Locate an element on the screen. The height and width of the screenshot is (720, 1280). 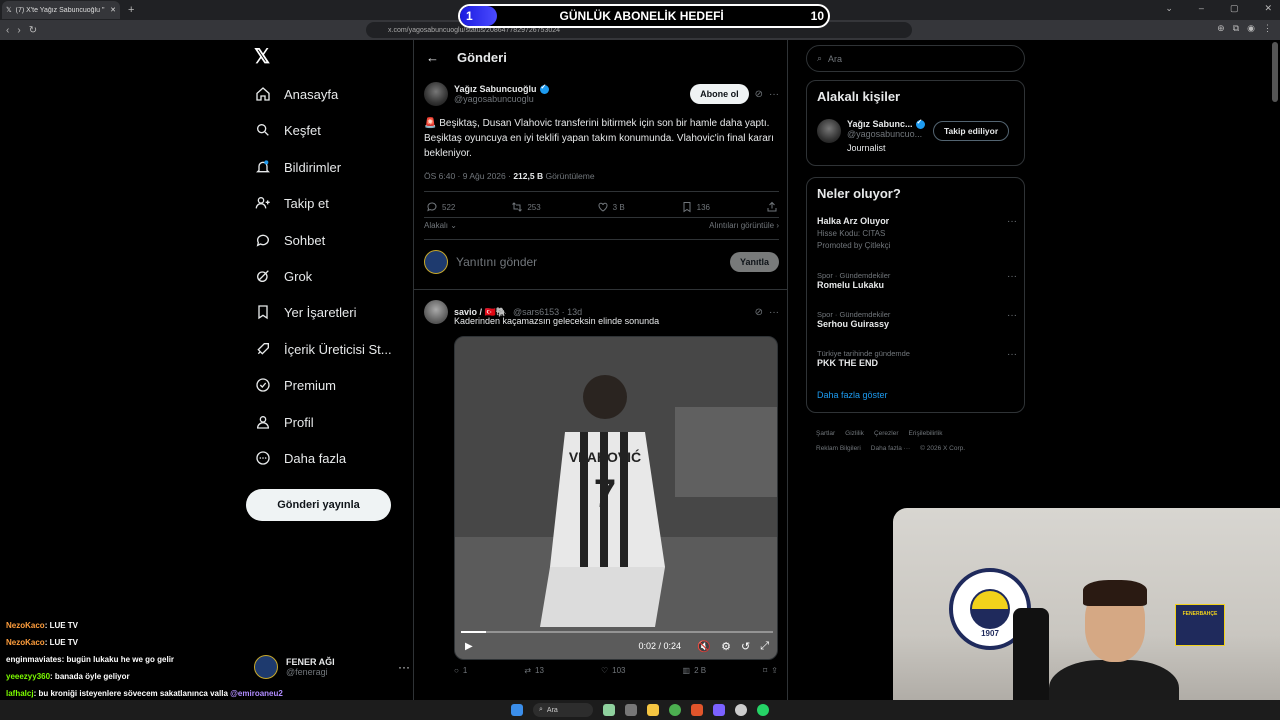
nav-item-search: Keşfet is located at coordinates (287, 130).